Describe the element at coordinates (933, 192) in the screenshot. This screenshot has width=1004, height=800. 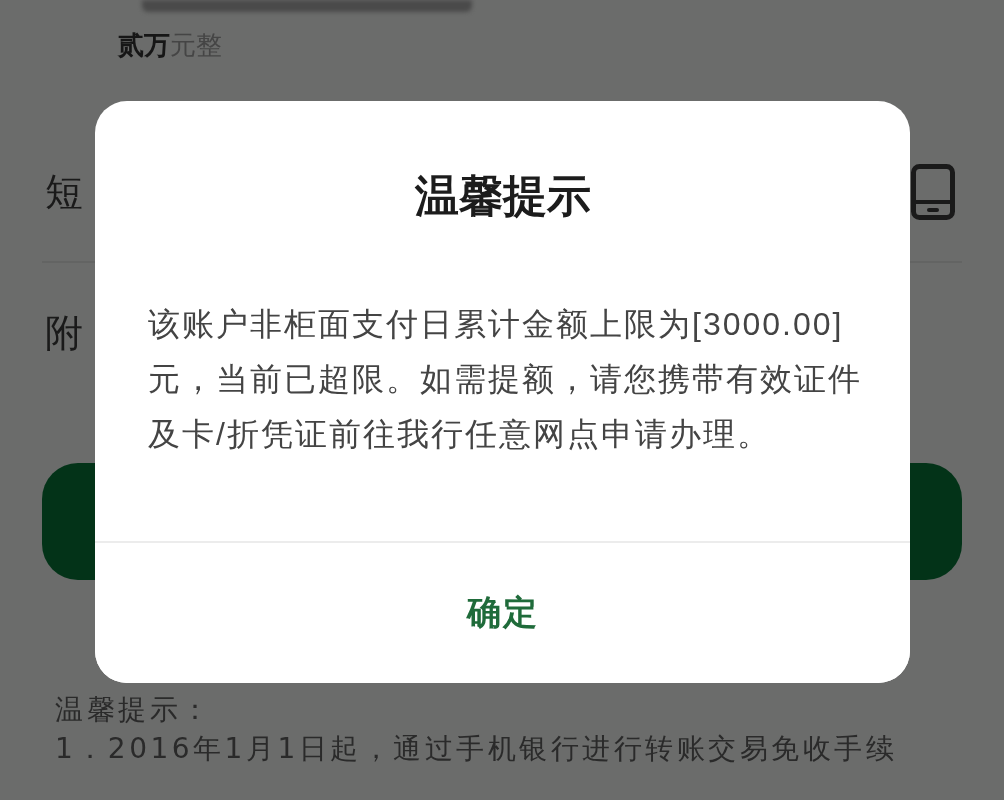
I see `phone-icon` at that location.